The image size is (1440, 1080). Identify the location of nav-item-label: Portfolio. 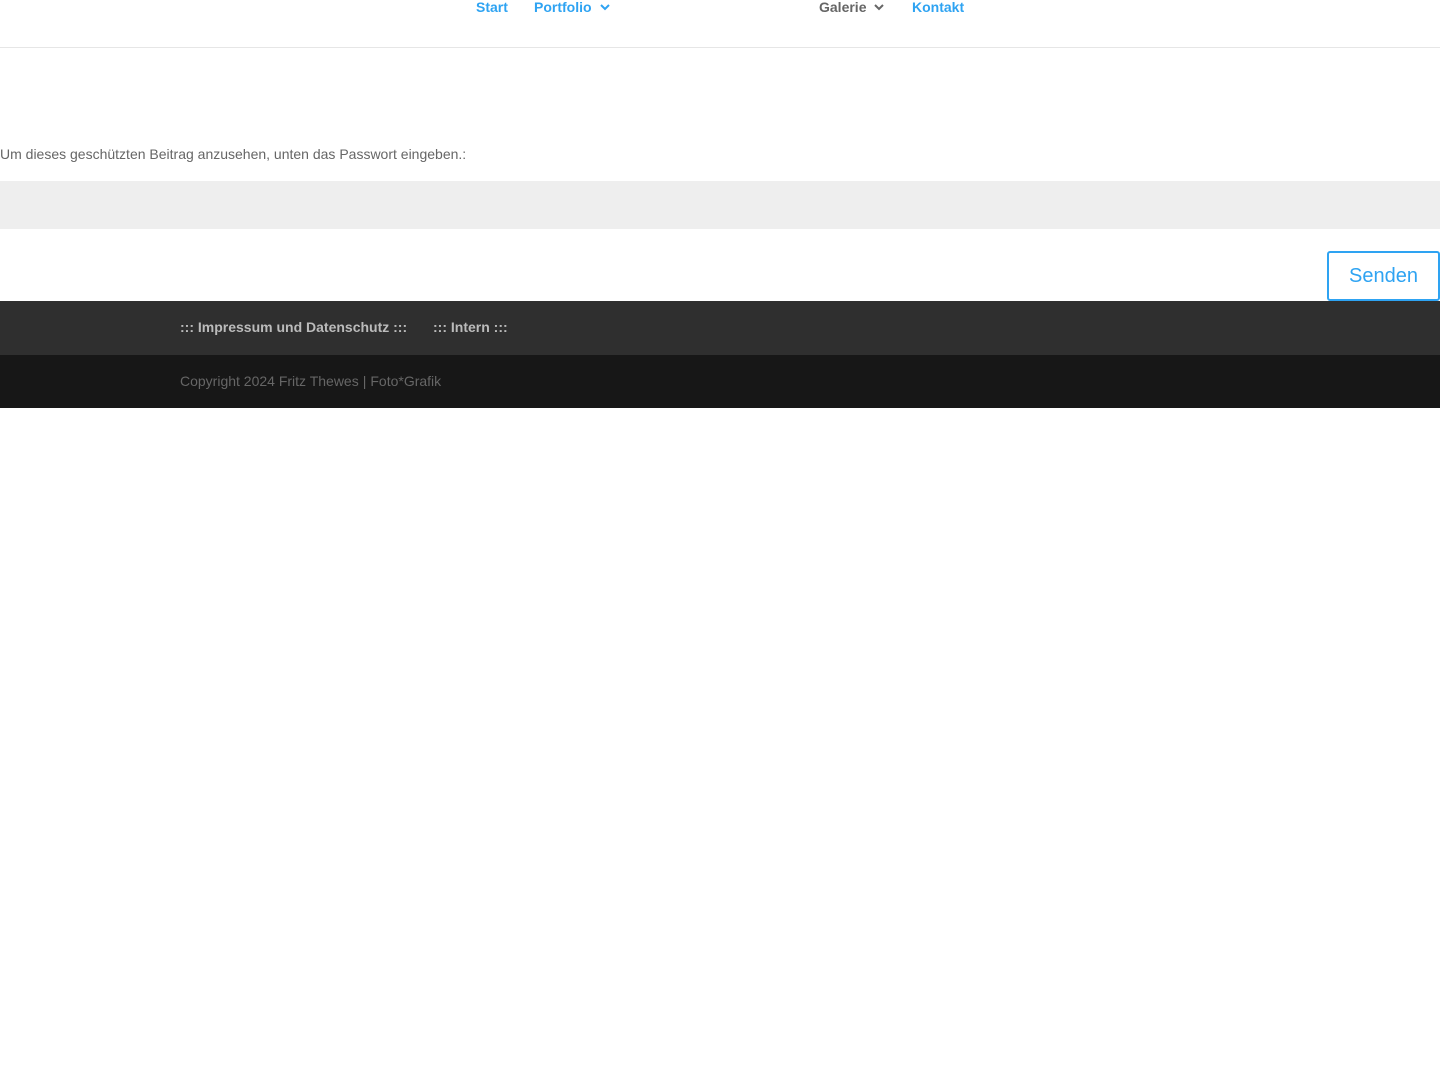
(563, 7).